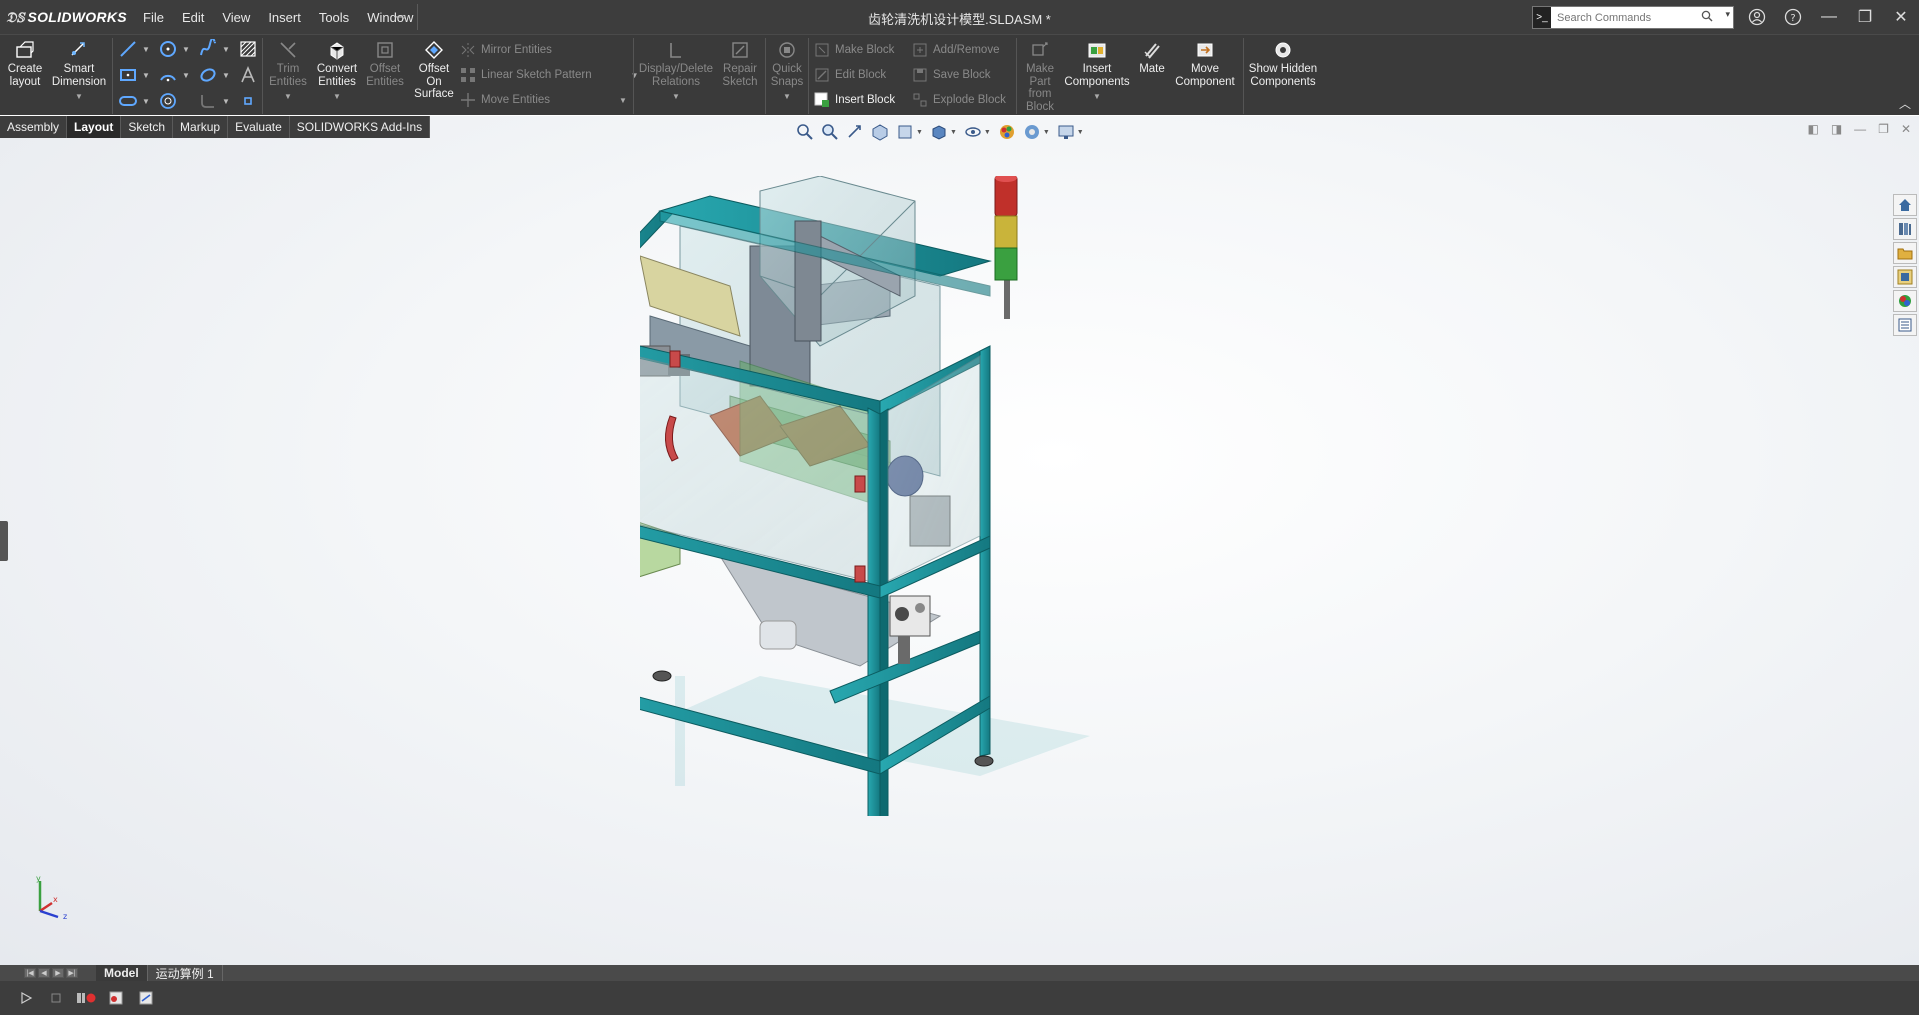  Describe the element at coordinates (1865, 17) in the screenshot. I see `restore-icon: ❐` at that location.